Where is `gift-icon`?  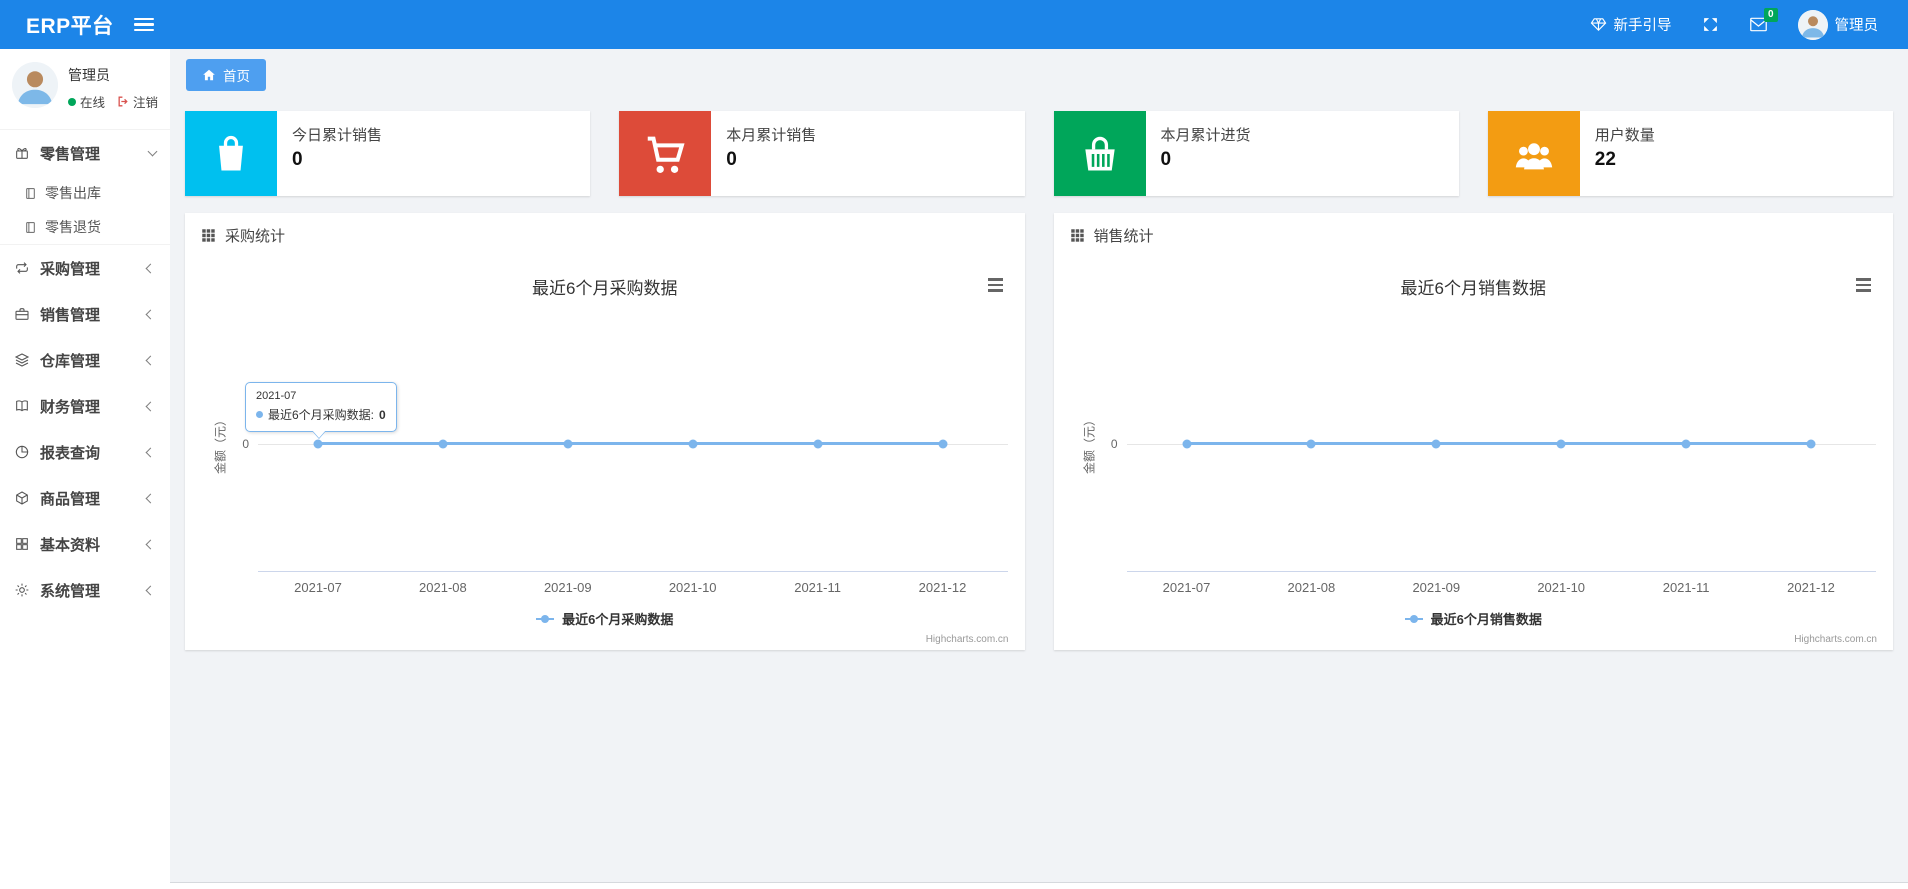 gift-icon is located at coordinates (22, 153).